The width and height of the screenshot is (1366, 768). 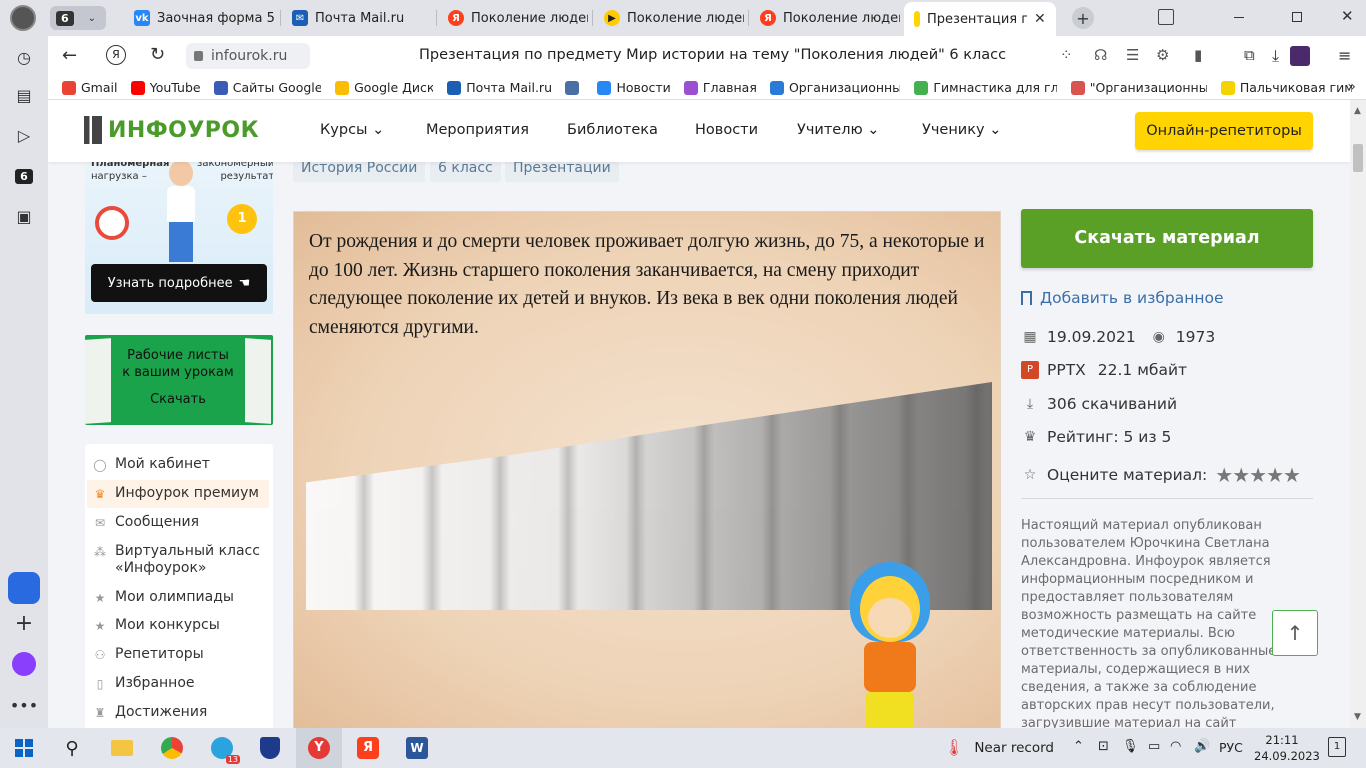 What do you see at coordinates (352, 130) in the screenshot?
I see `nav-courses: Курсы ⌄` at bounding box center [352, 130].